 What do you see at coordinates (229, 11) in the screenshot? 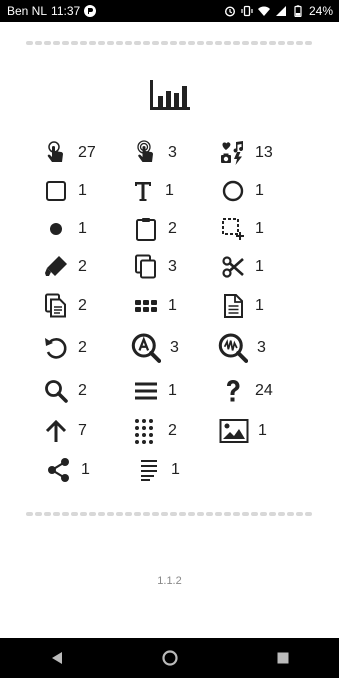
I see `alarm-icon` at bounding box center [229, 11].